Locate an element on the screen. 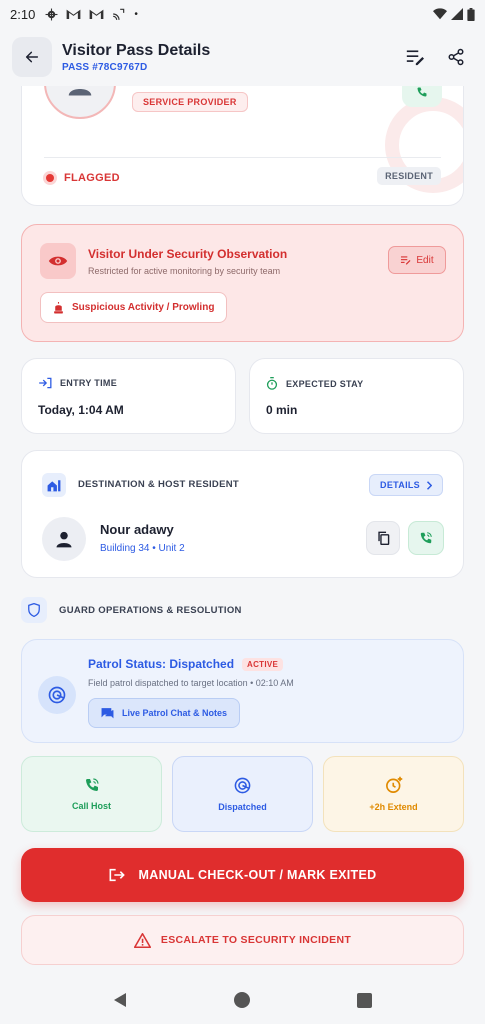 The image size is (485, 1024). notification-icons: • is located at coordinates (91, 14).